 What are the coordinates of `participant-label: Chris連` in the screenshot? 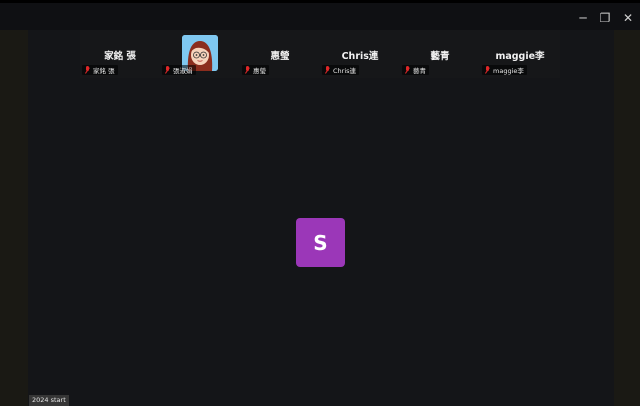 It's located at (341, 70).